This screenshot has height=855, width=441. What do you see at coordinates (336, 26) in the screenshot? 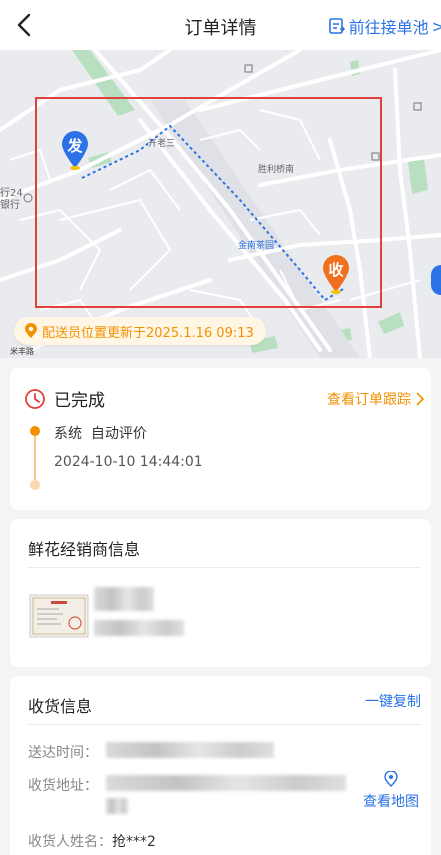
I see `order-list-icon` at bounding box center [336, 26].